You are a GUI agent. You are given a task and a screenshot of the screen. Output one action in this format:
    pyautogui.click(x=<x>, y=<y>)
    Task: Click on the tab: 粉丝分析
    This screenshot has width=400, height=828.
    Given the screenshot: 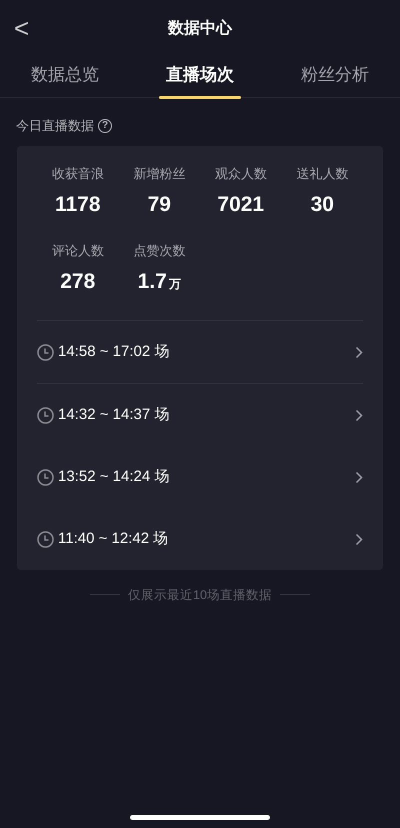 What is the action you would take?
    pyautogui.click(x=335, y=79)
    